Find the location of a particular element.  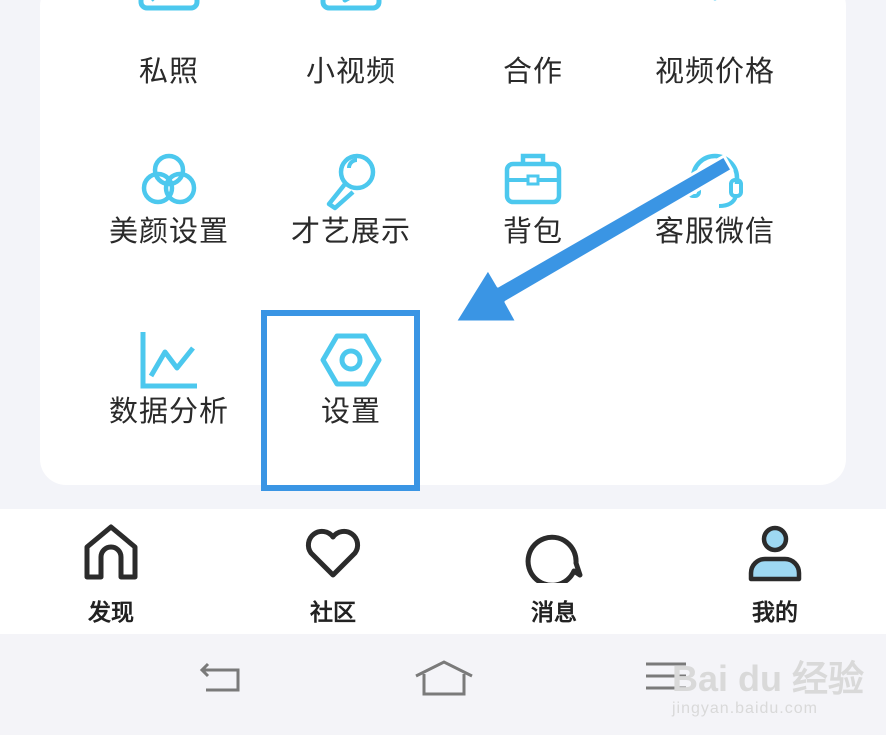

menu-item-label: 小视频 is located at coordinates (350, 71).